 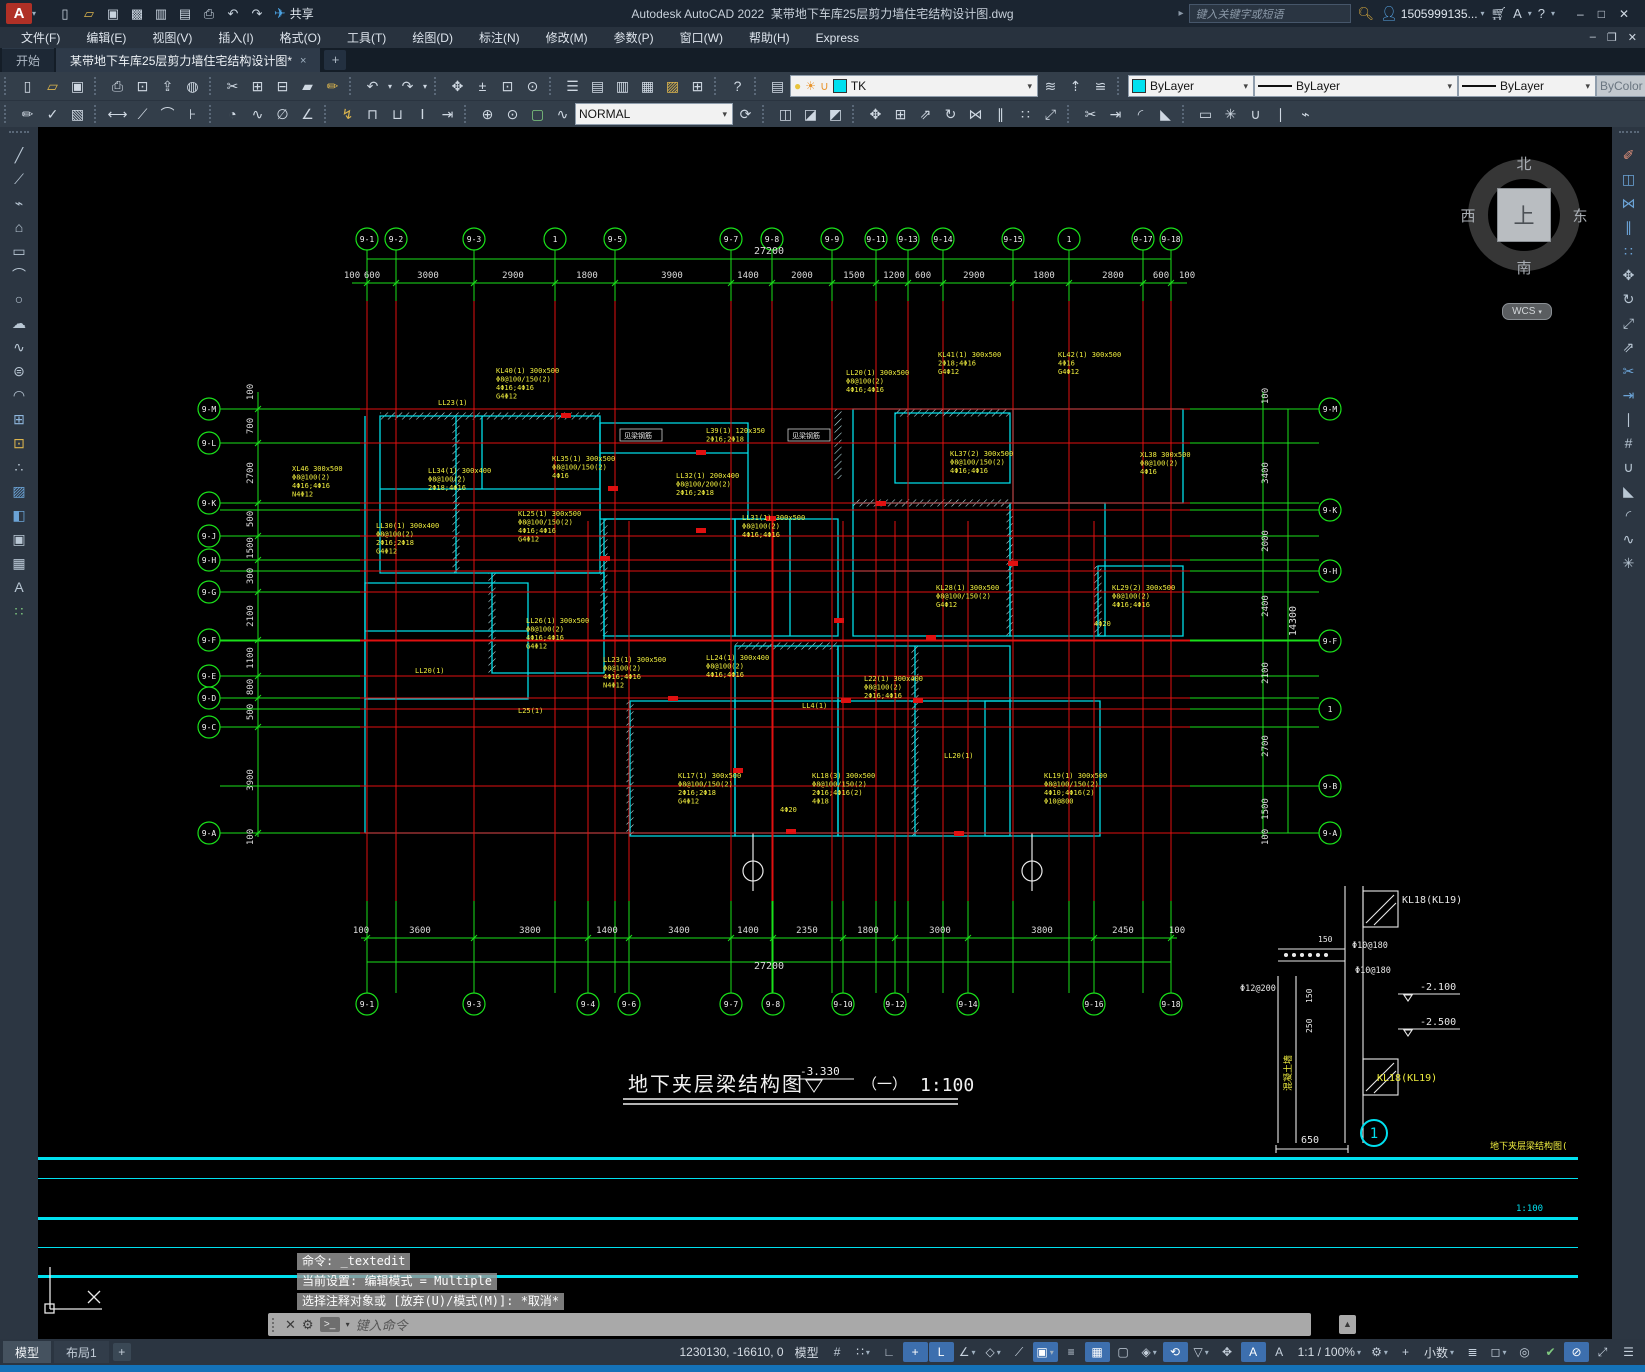 I want to click on new-tab-button: +, so click(x=335, y=60).